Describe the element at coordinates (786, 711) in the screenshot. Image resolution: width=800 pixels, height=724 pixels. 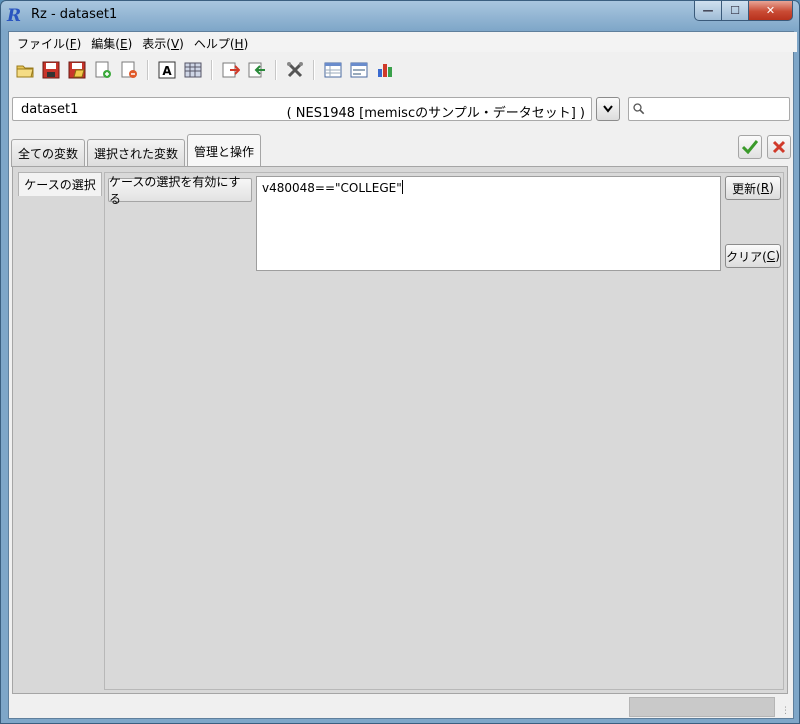
I see `resize-grip-icon: ⋮` at that location.